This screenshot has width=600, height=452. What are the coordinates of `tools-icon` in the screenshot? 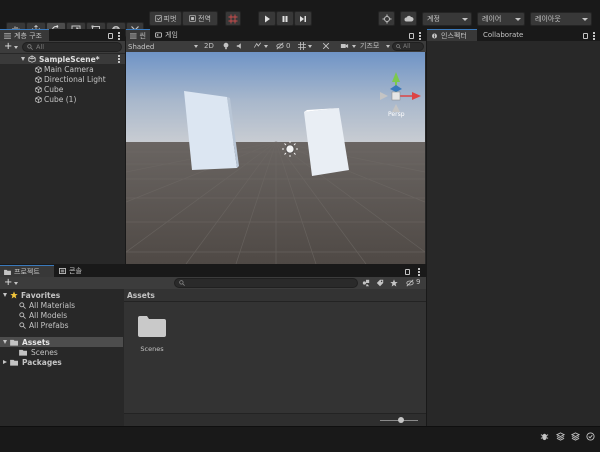 It's located at (326, 46).